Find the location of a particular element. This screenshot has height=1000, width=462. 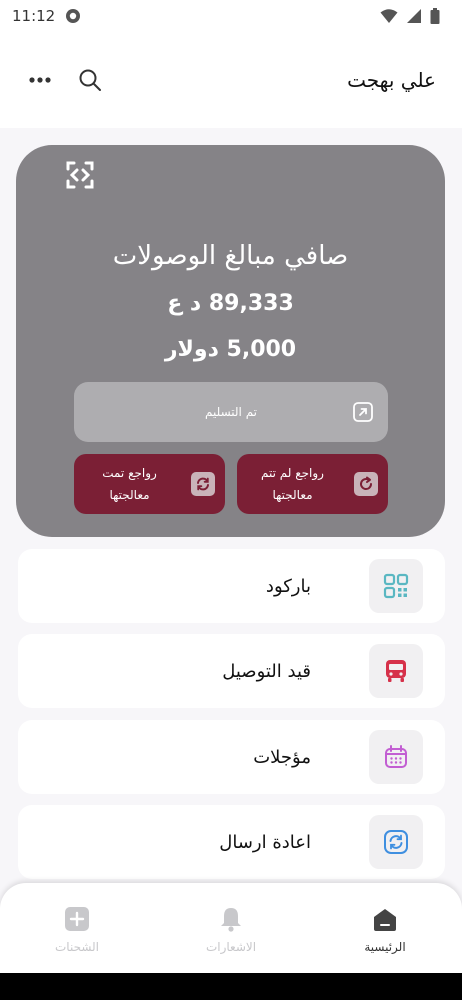

menu-item-barcode: باركود is located at coordinates (231, 586).